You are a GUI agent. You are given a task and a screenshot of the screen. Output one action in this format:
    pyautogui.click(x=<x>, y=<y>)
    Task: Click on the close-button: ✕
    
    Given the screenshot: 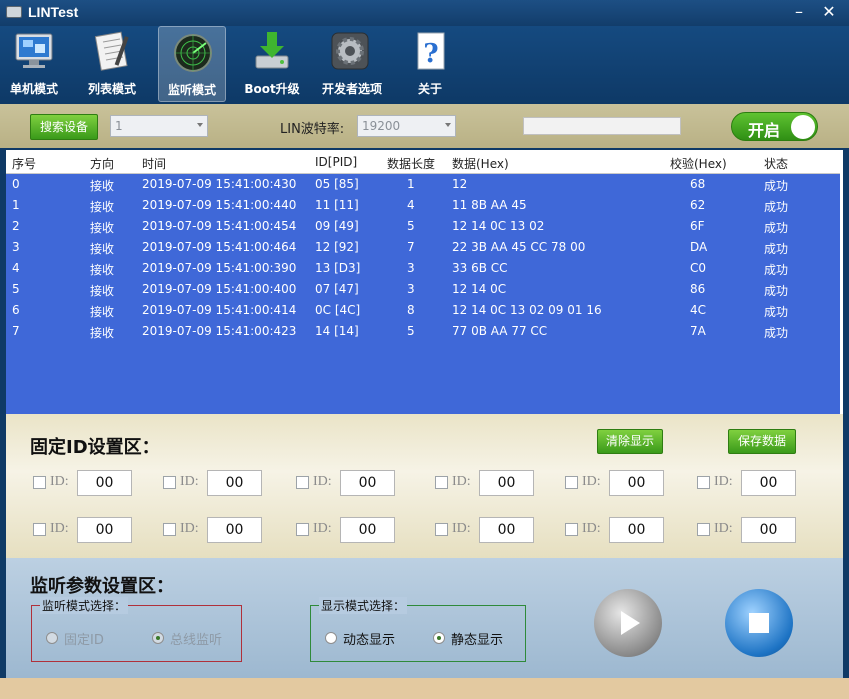 What is the action you would take?
    pyautogui.click(x=829, y=12)
    